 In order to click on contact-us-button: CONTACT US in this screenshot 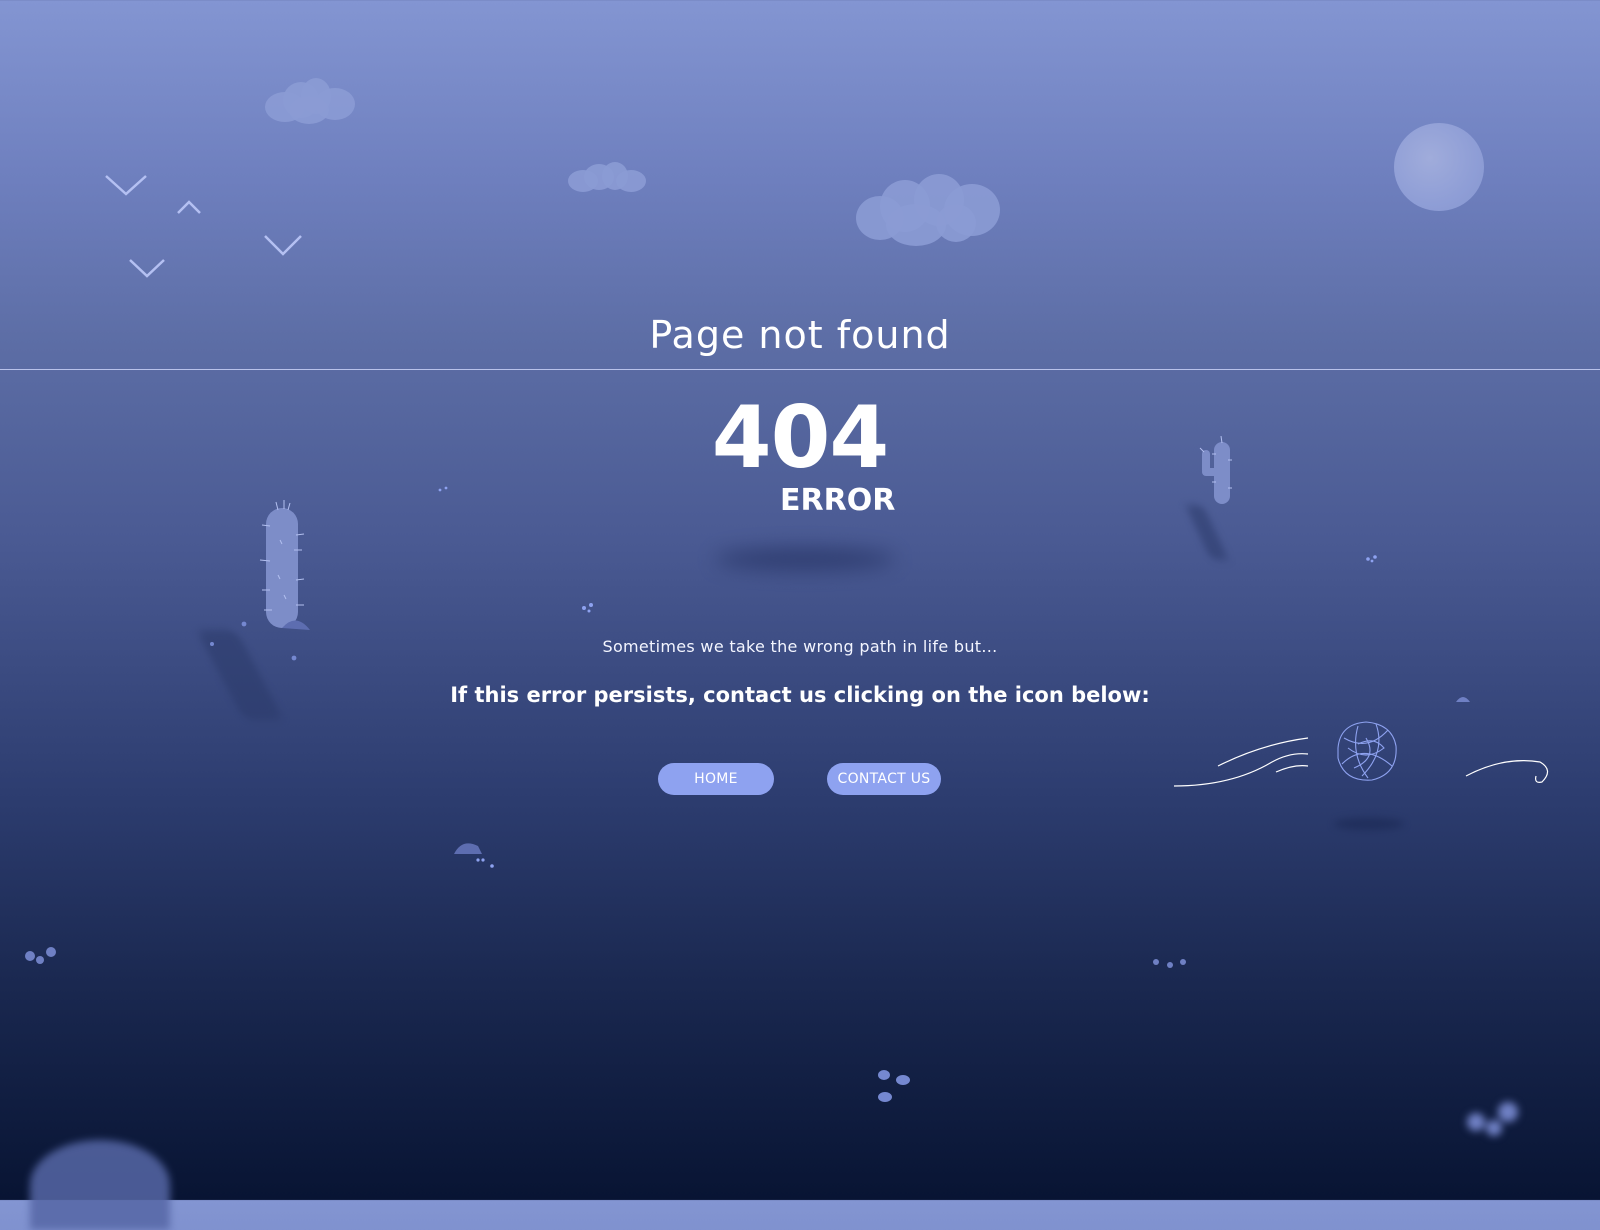, I will do `click(884, 779)`.